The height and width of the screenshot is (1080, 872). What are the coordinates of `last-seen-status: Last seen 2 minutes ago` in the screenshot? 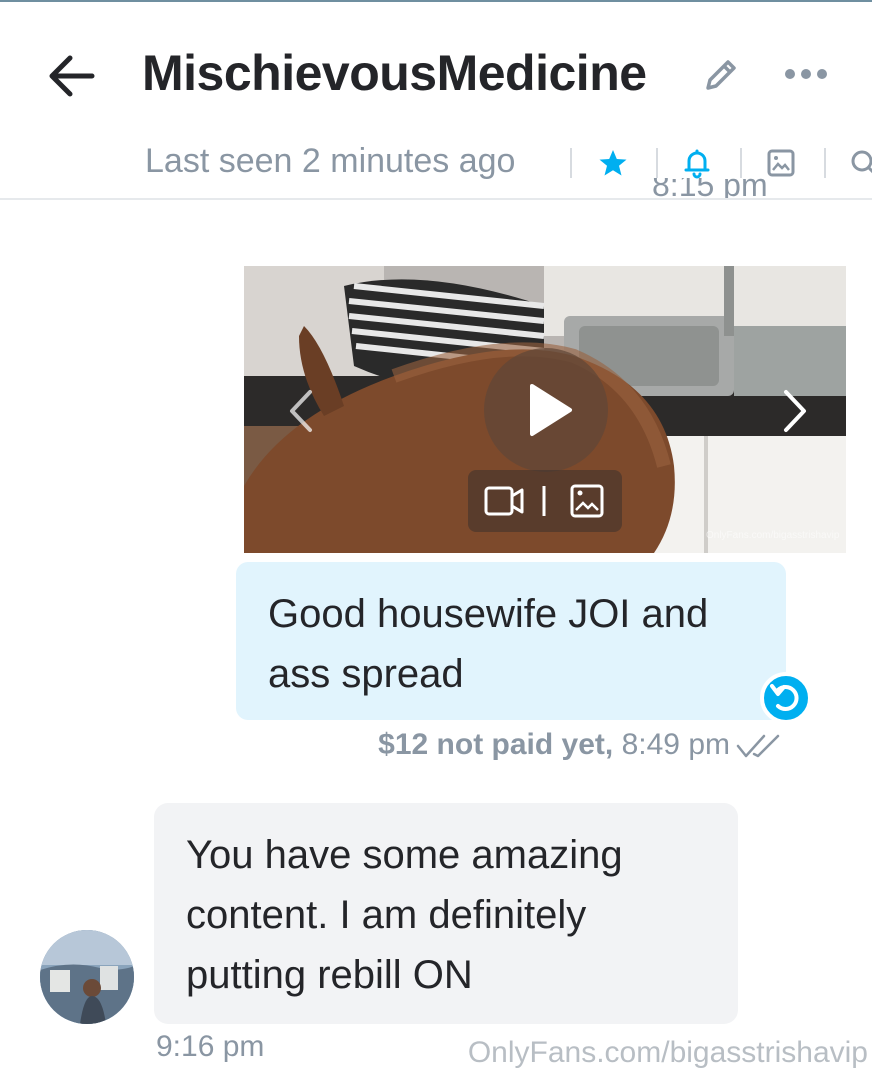 It's located at (330, 161).